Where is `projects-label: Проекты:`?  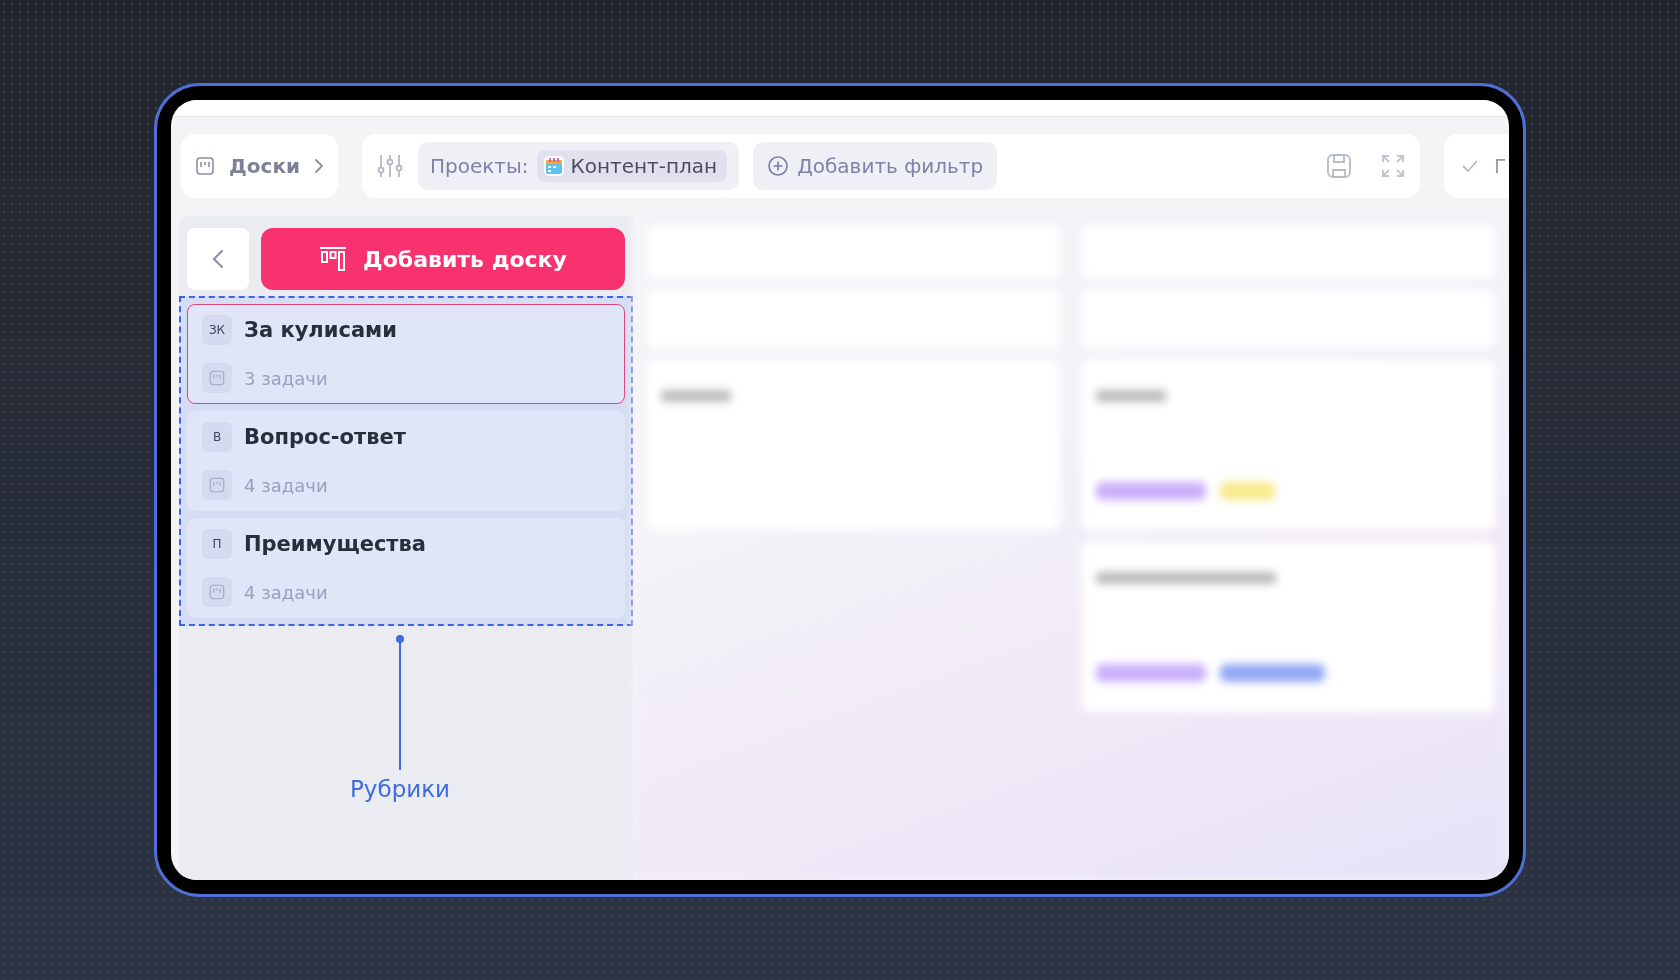
projects-label: Проекты: is located at coordinates (479, 166).